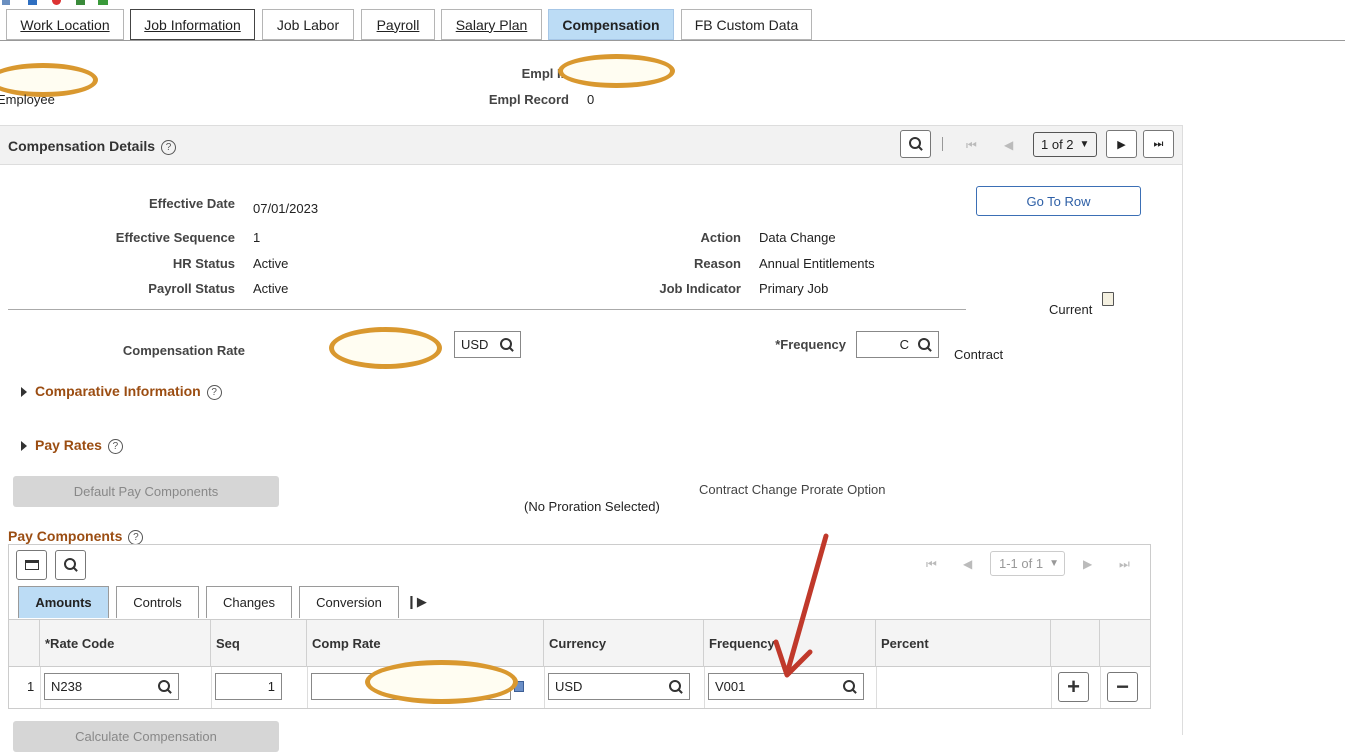 The height and width of the screenshot is (752, 1345). What do you see at coordinates (720, 237) in the screenshot?
I see `action-label: Action` at bounding box center [720, 237].